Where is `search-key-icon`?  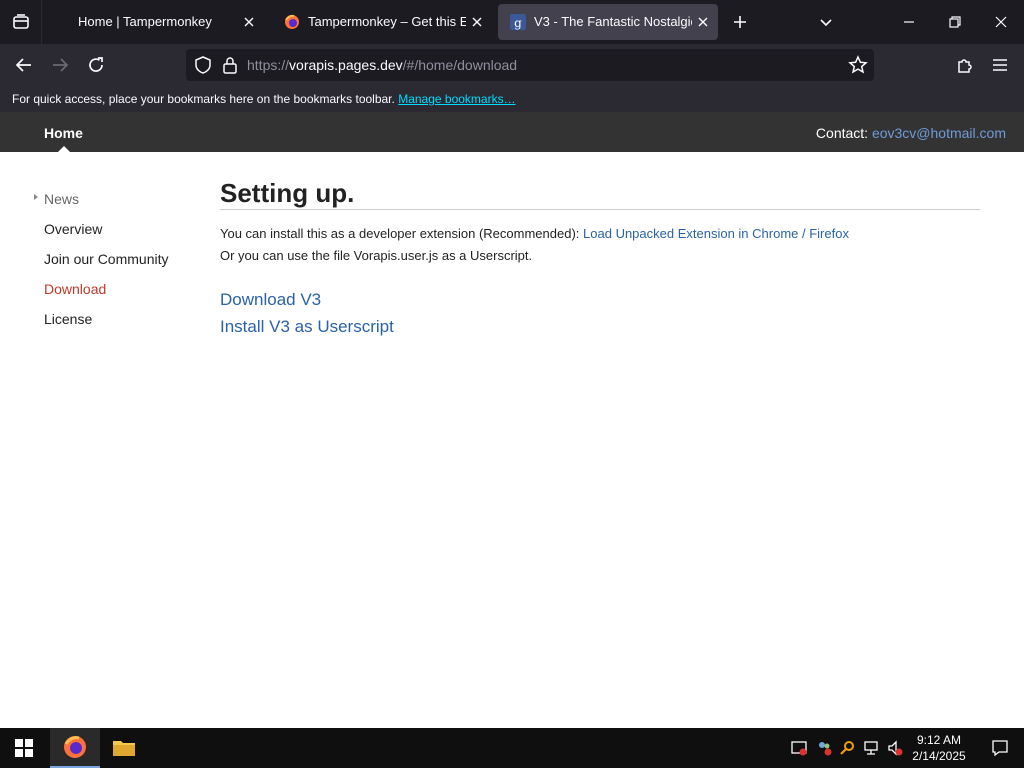 search-key-icon is located at coordinates (847, 748).